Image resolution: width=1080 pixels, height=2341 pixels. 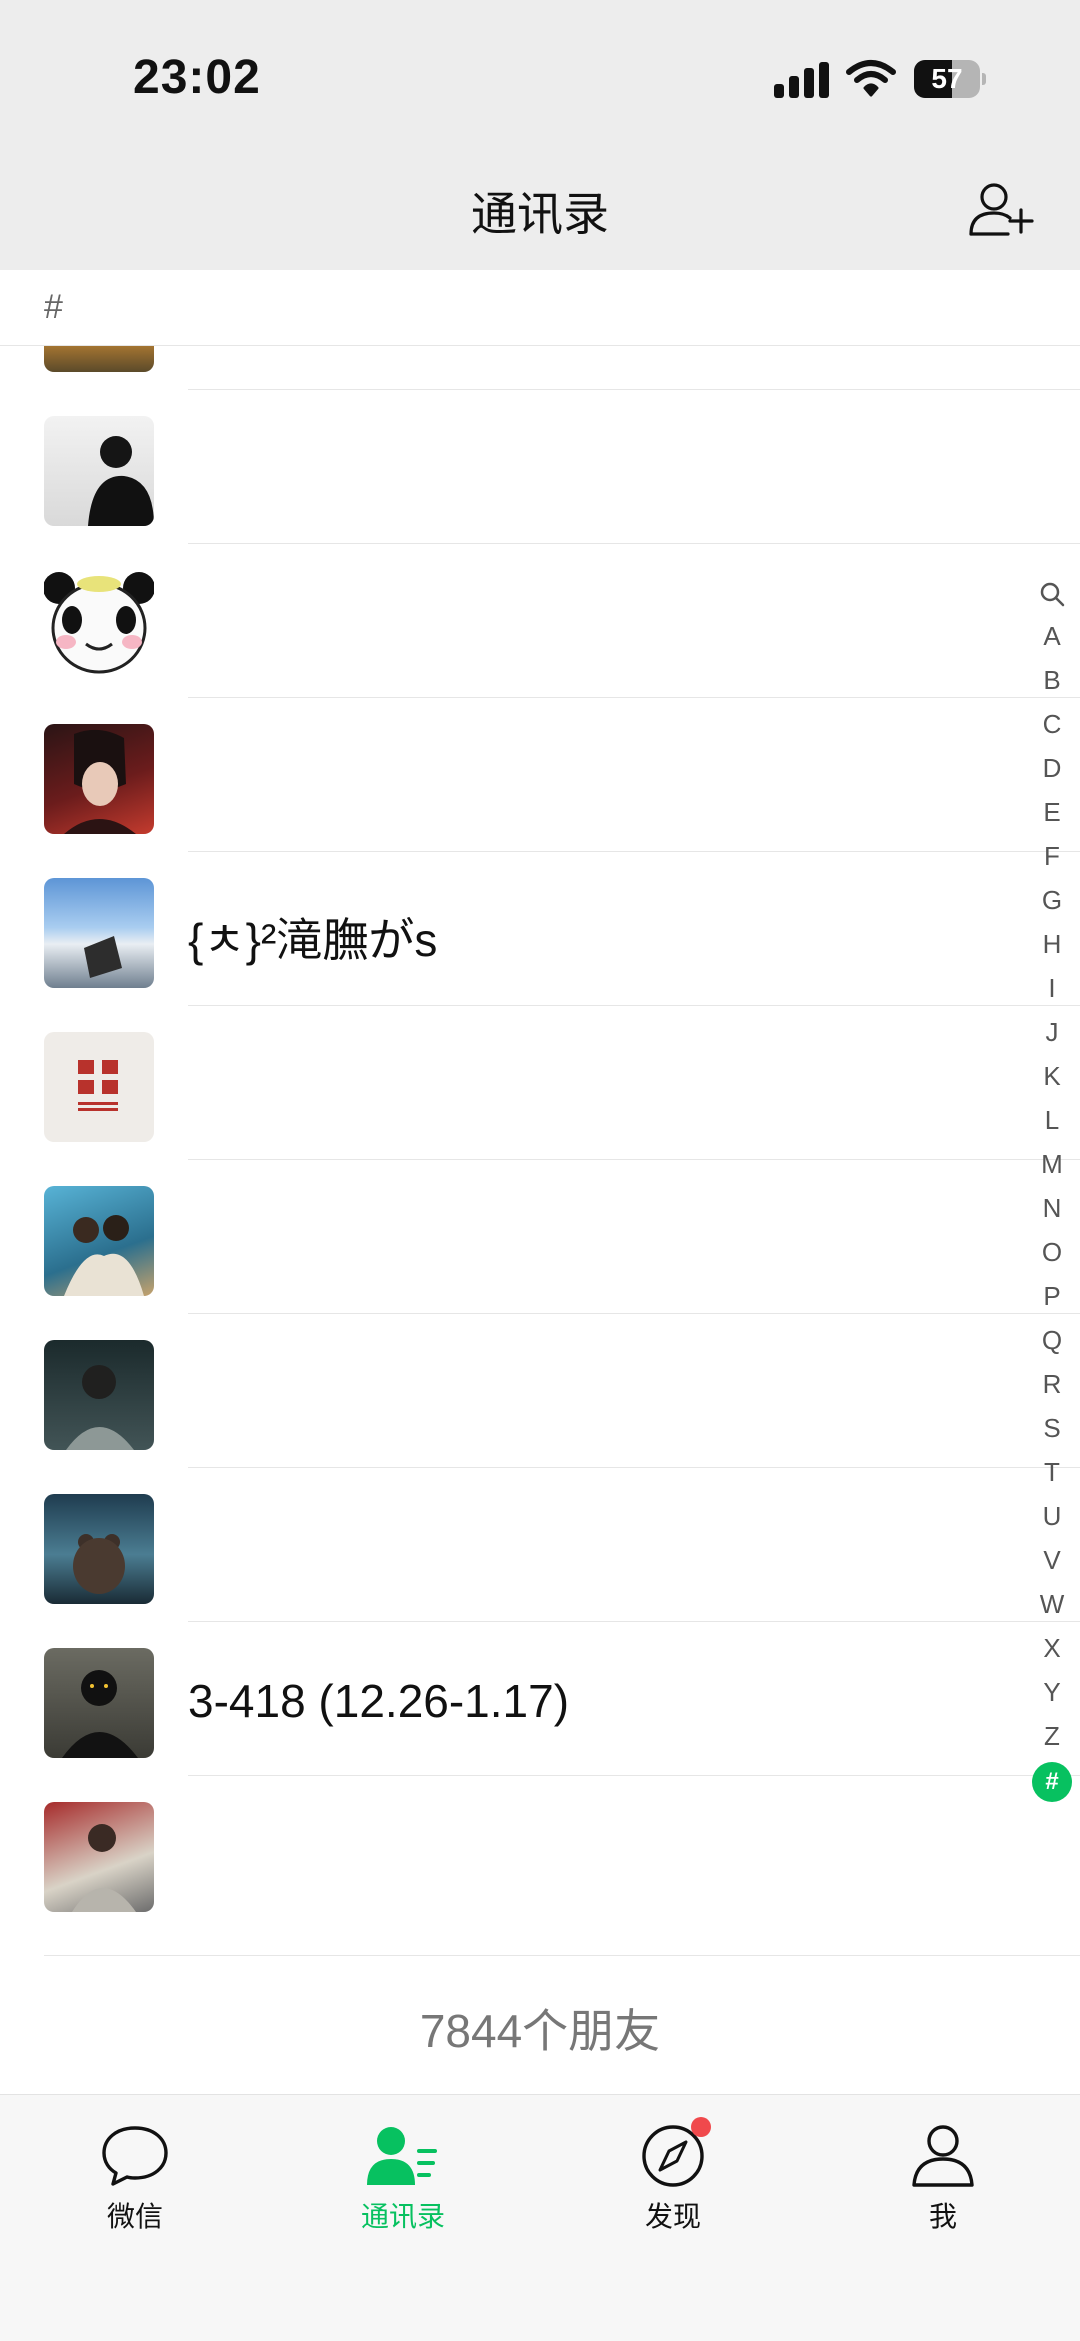 What do you see at coordinates (1052, 768) in the screenshot?
I see `index-letter-d: D` at bounding box center [1052, 768].